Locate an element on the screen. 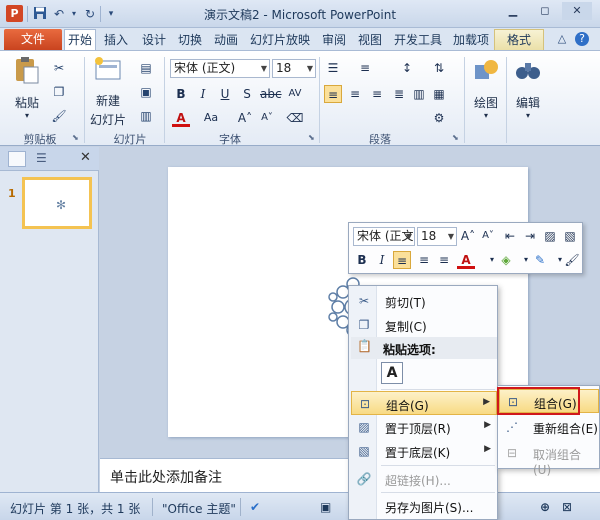 This screenshot has height=520, width=600. editing-button: 编辑 ▾ is located at coordinates (528, 87).